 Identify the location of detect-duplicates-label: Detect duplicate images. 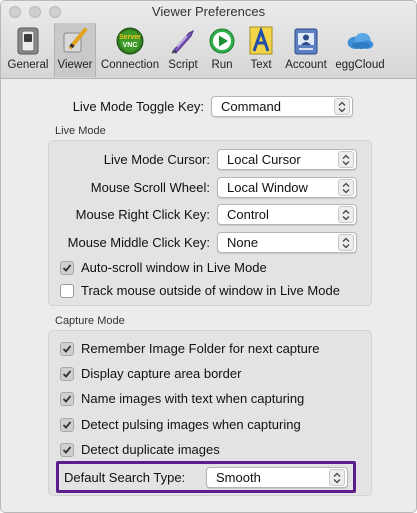
(150, 449).